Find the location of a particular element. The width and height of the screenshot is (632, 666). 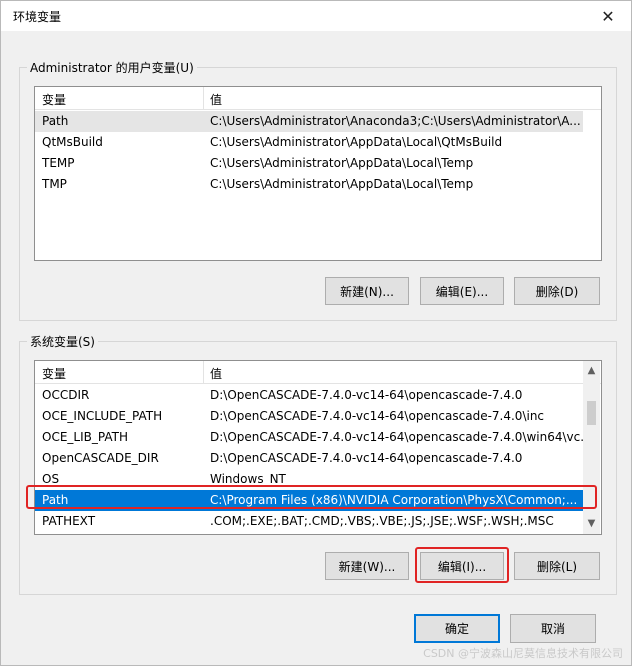

path-row-highlight is located at coordinates (311, 497).